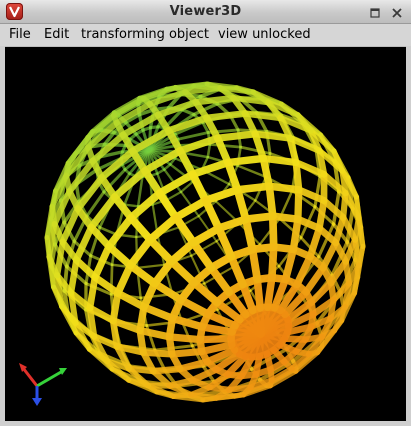  I want to click on title-bar: Viewer3D, so click(205, 12).